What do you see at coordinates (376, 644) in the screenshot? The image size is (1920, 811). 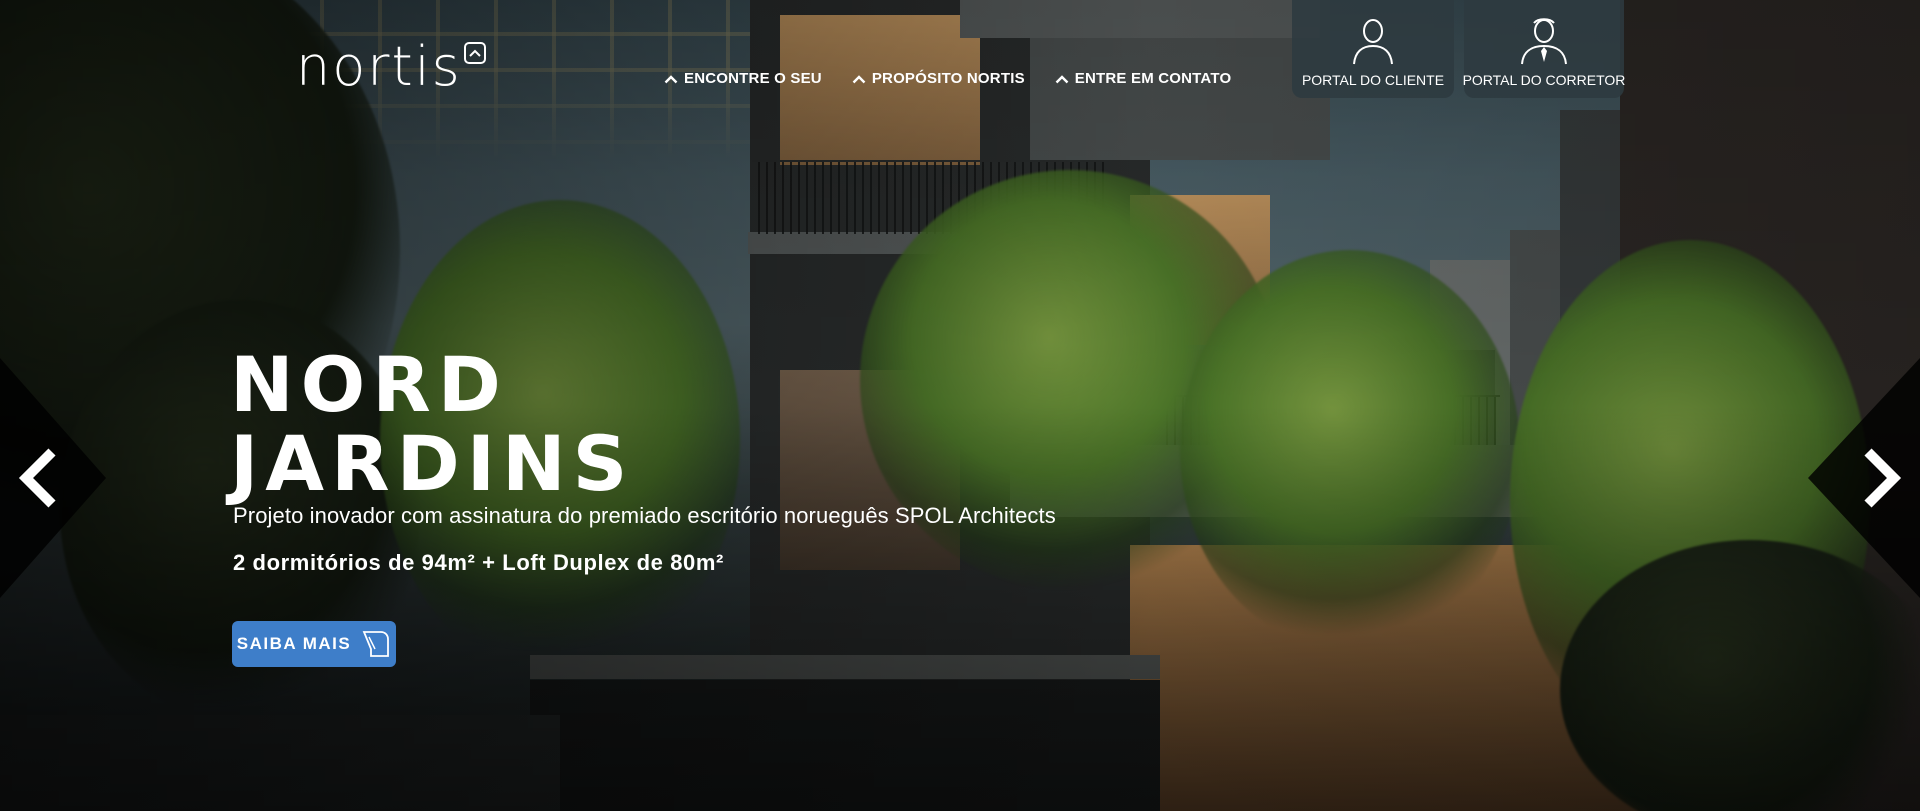 I see `cursor-icon` at bounding box center [376, 644].